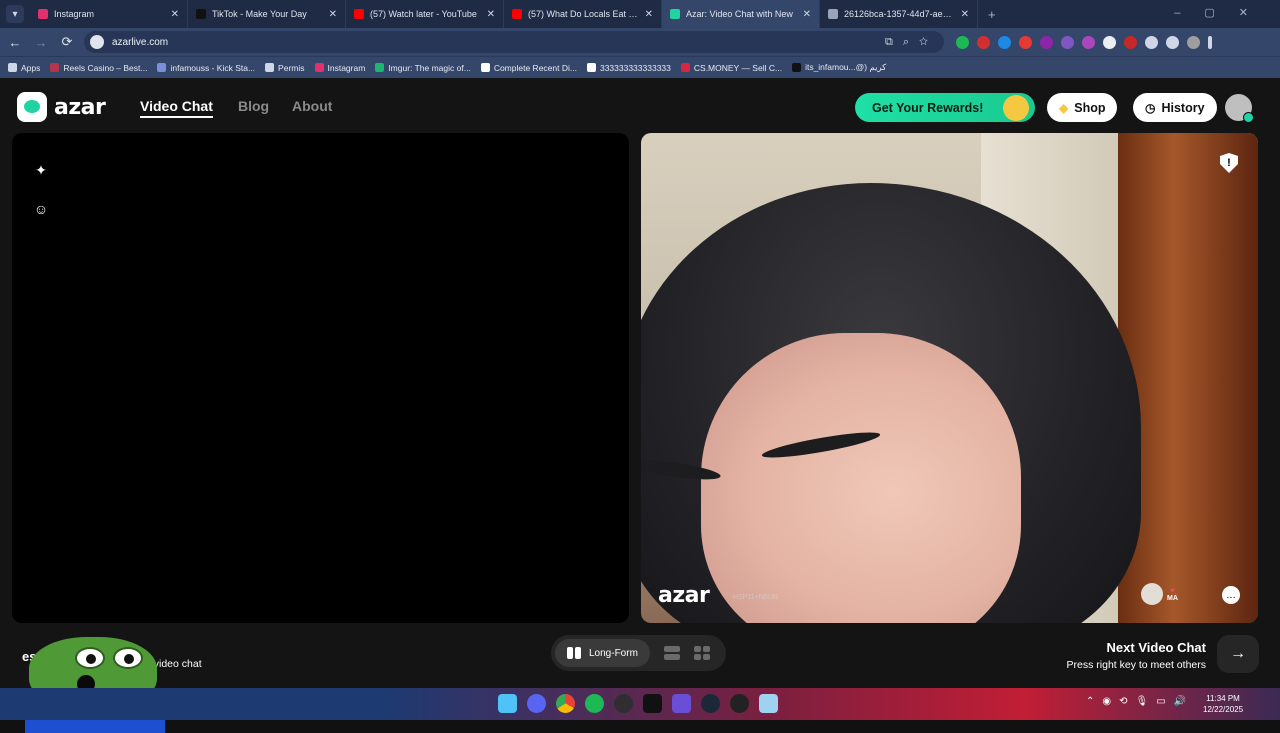  I want to click on partner-avatar, so click(1152, 594).